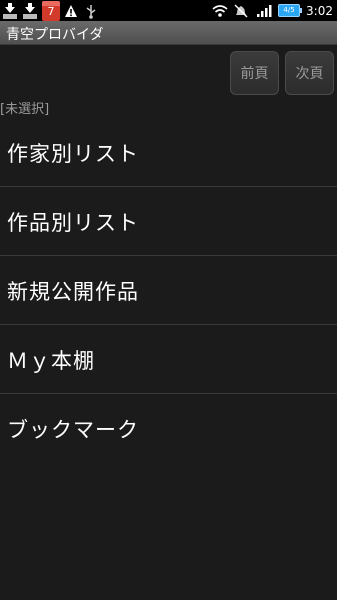  Describe the element at coordinates (220, 11) in the screenshot. I see `wifi-icon` at that location.